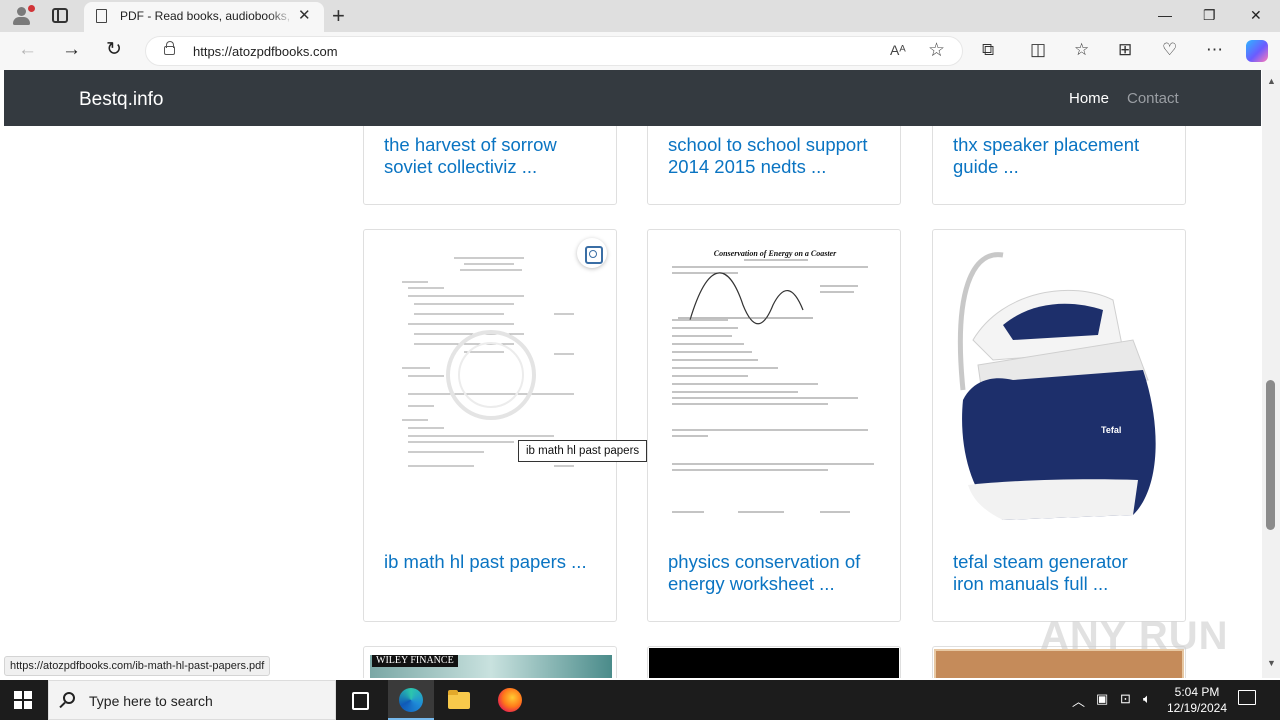  What do you see at coordinates (1102, 699) in the screenshot?
I see `device-icon: ▣` at bounding box center [1102, 699].